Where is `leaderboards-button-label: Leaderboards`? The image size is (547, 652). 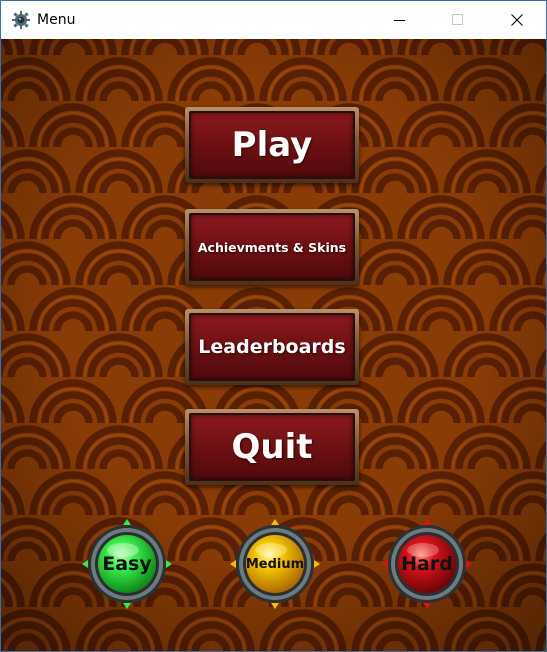
leaderboards-button-label: Leaderboards is located at coordinates (272, 347).